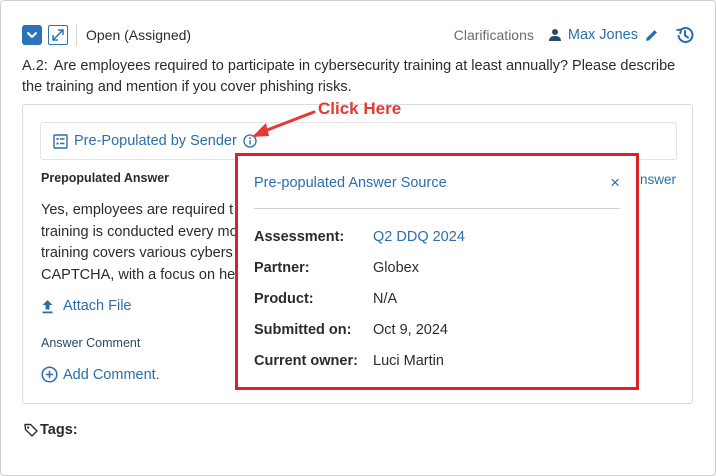 The image size is (716, 476). I want to click on pencil-icon, so click(652, 35).